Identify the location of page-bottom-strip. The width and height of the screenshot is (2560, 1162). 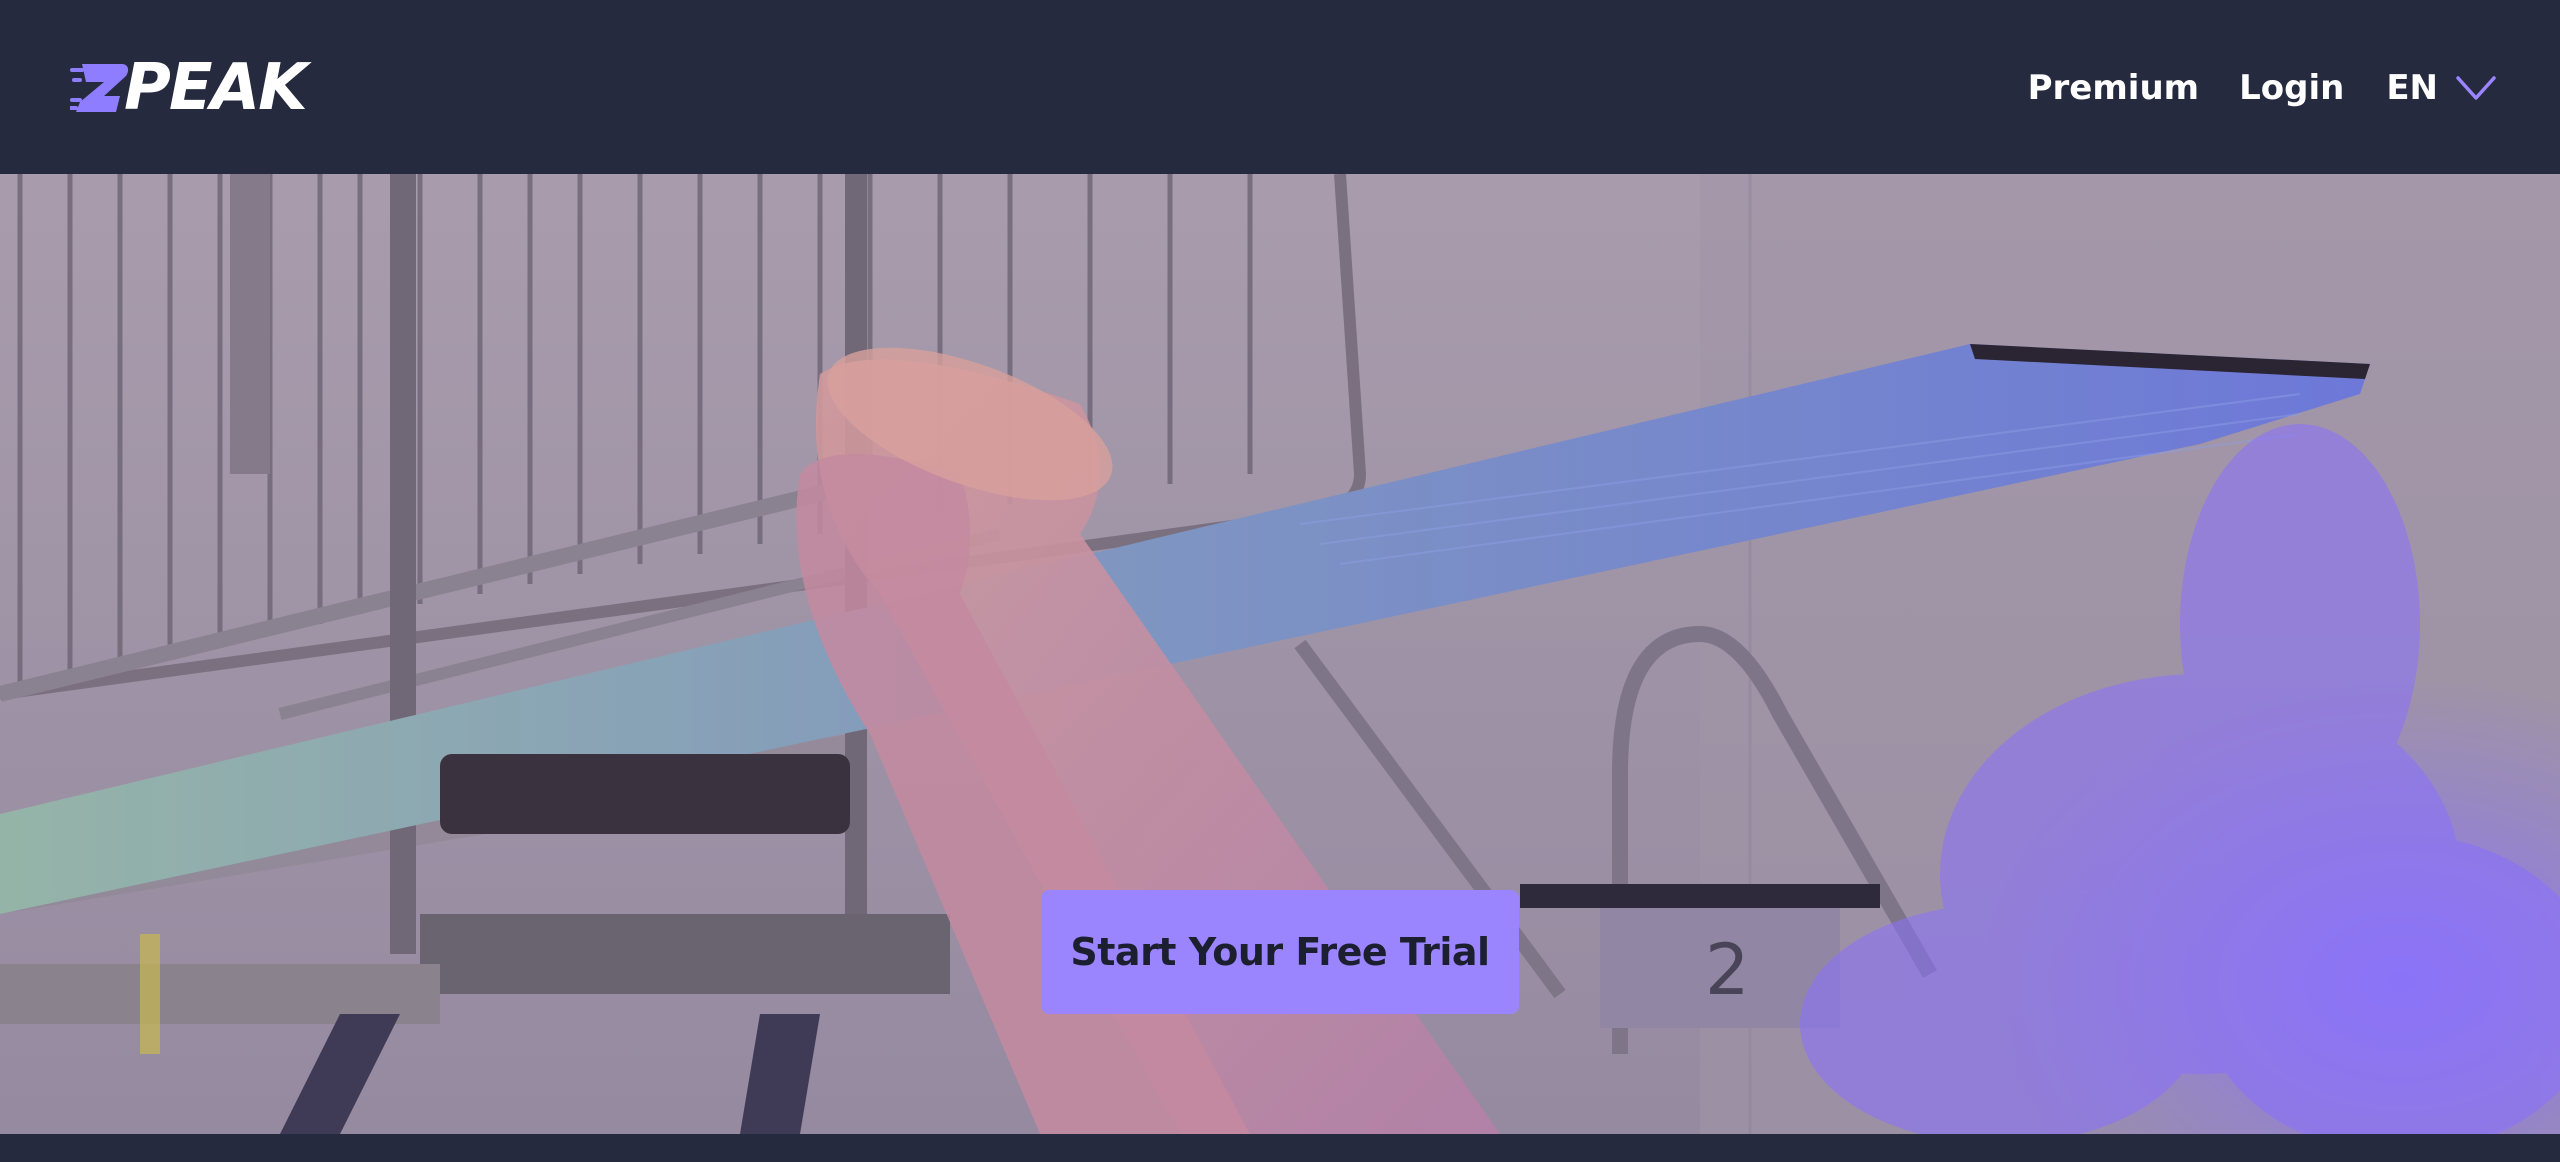
(1280, 1148).